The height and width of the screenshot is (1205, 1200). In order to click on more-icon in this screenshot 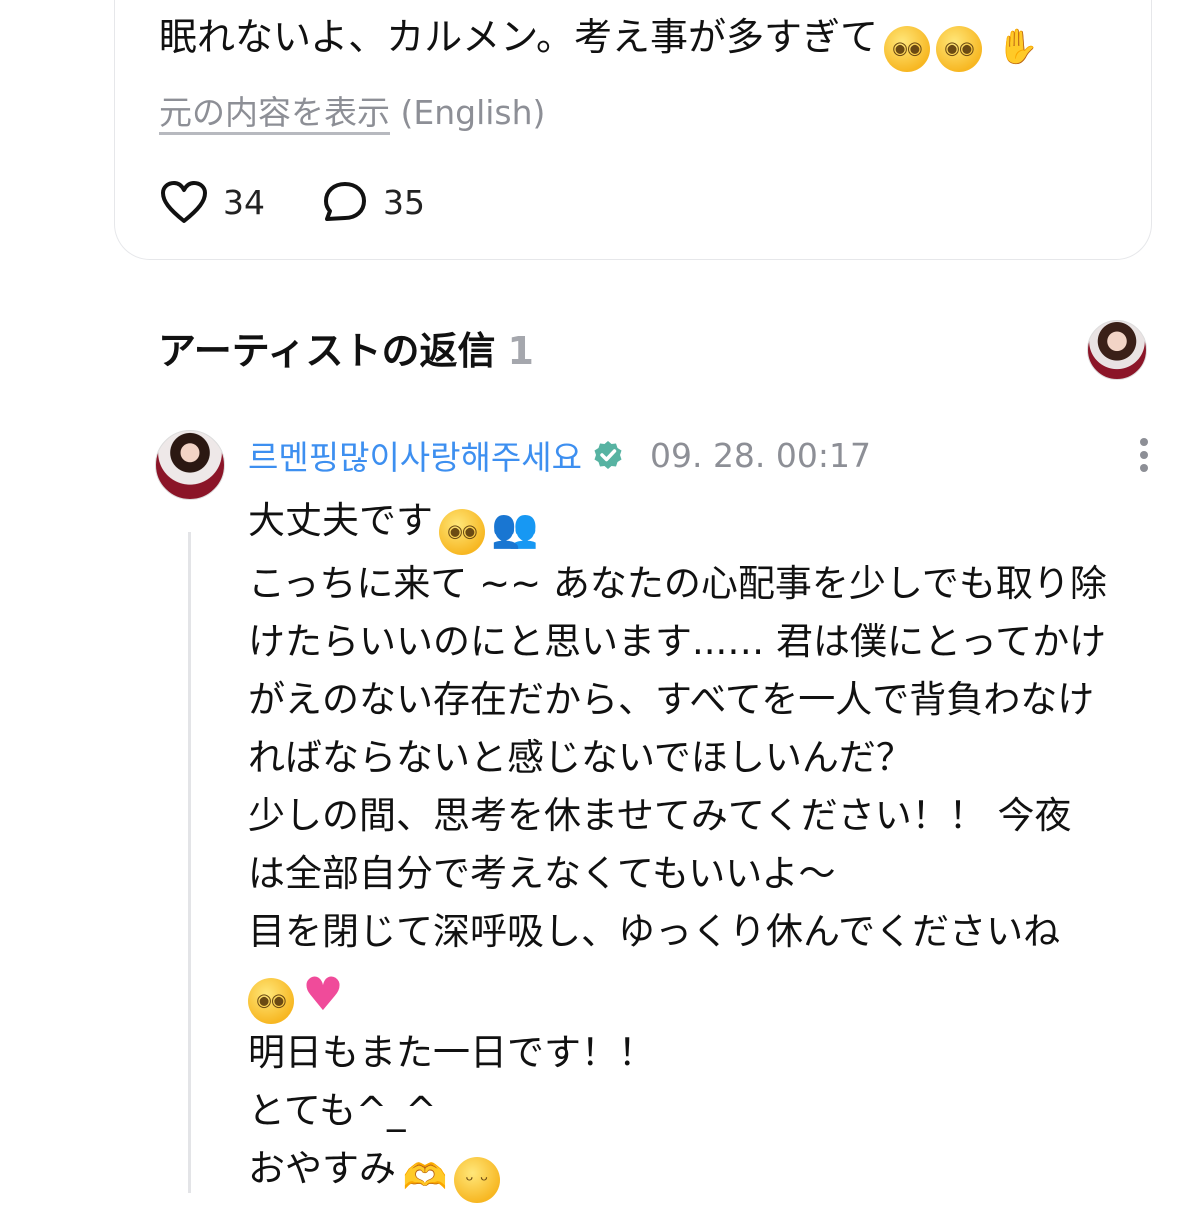, I will do `click(1144, 442)`.